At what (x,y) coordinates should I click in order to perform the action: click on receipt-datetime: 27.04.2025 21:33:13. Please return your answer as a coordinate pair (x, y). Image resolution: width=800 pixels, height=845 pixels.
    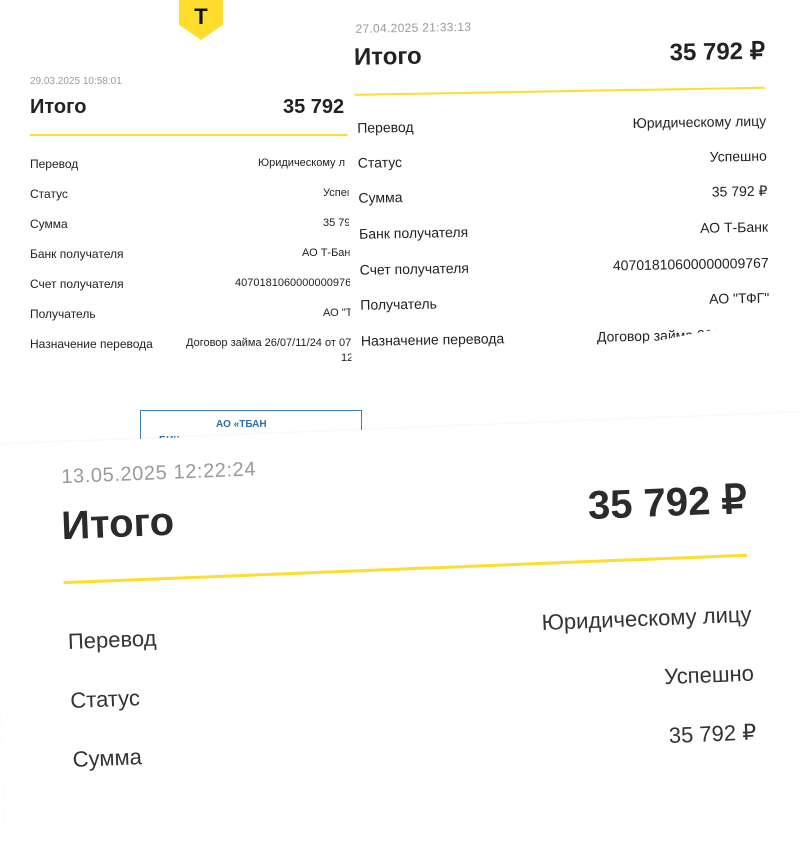
    Looking at the image, I should click on (413, 27).